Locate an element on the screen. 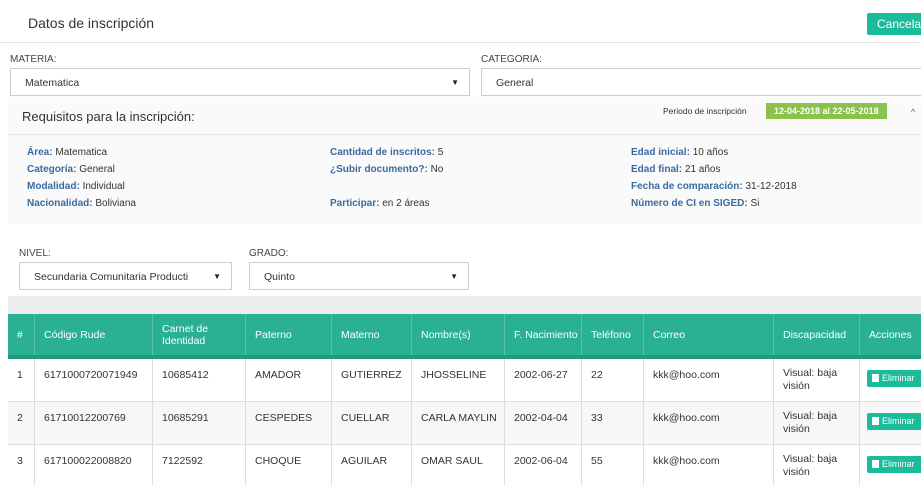  requirements-title: Requisitos para la inscripción: is located at coordinates (108, 116).